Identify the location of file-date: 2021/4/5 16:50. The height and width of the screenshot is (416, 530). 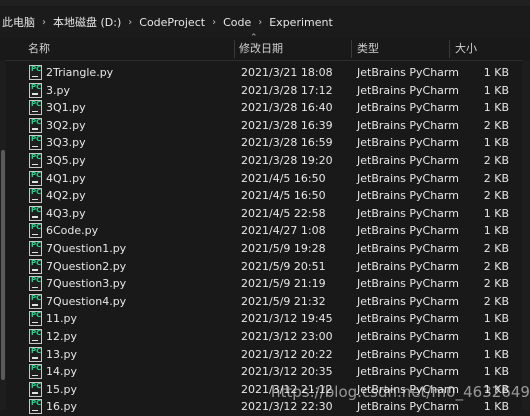
(283, 196).